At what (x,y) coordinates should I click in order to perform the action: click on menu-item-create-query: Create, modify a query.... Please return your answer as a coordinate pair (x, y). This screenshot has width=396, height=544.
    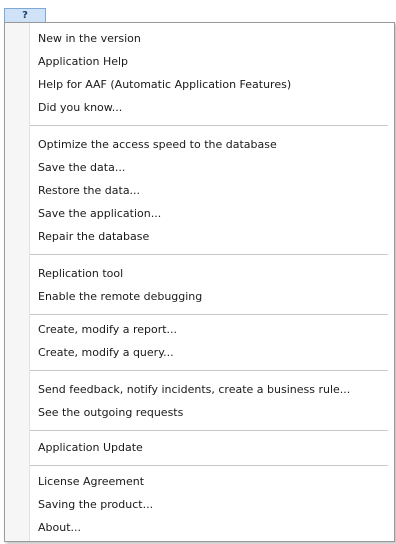
    Looking at the image, I should click on (211, 353).